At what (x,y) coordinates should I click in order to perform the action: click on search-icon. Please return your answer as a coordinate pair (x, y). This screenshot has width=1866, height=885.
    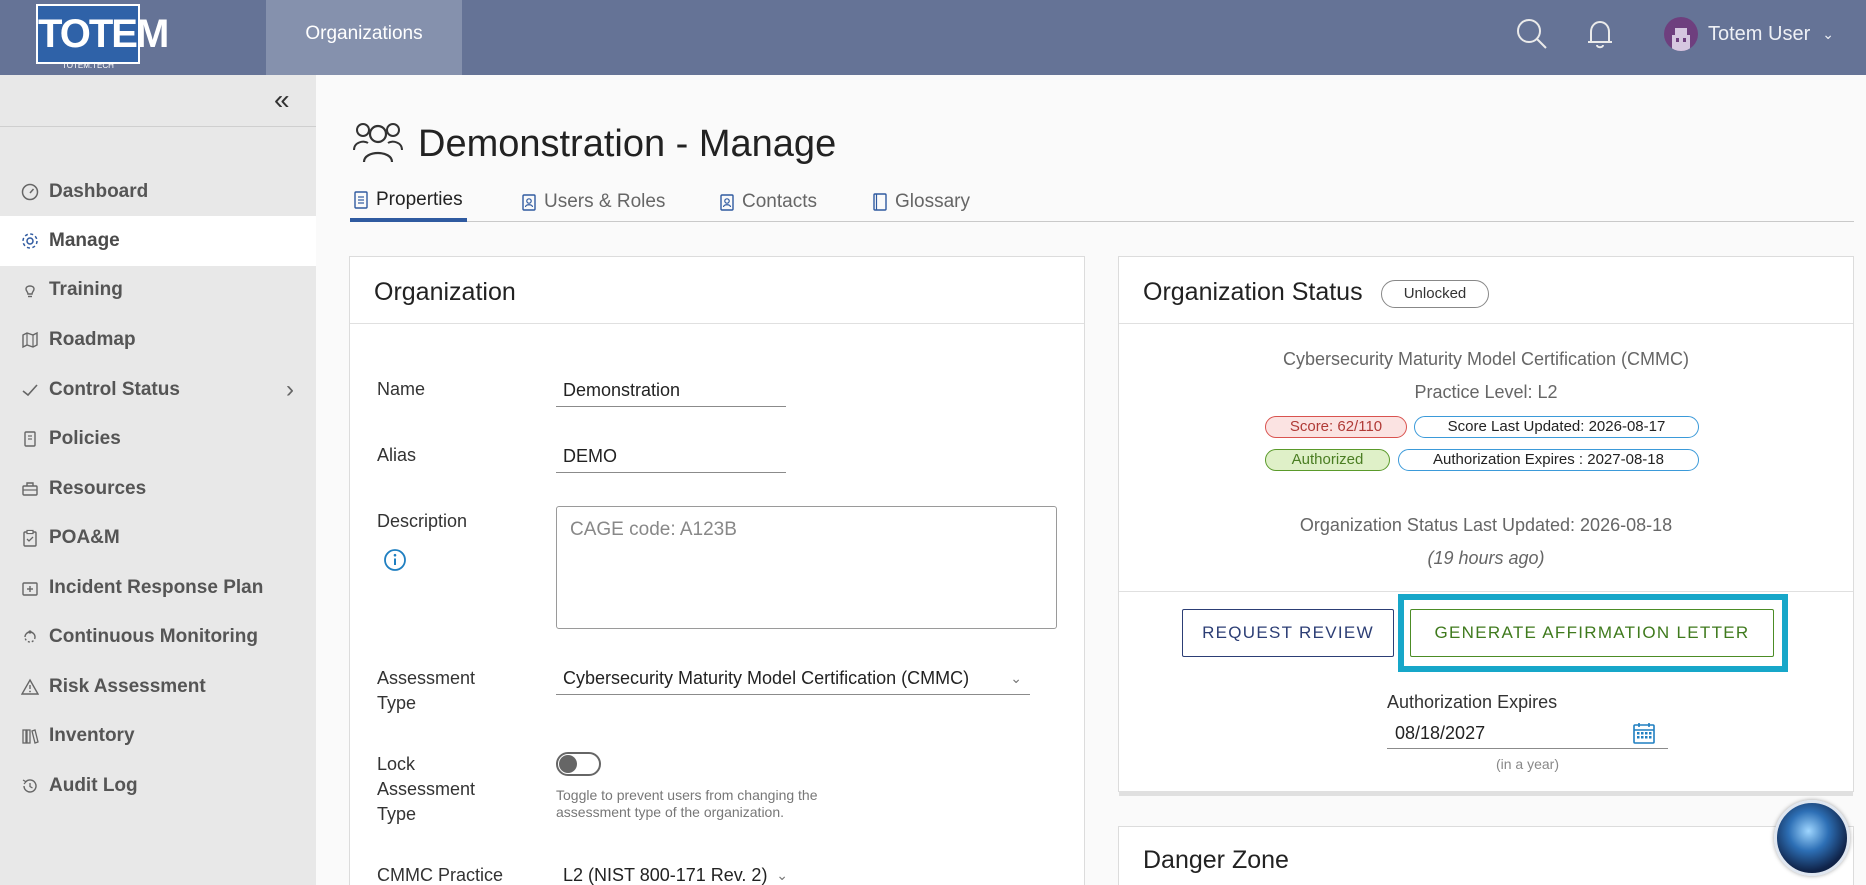
    Looking at the image, I should click on (1532, 34).